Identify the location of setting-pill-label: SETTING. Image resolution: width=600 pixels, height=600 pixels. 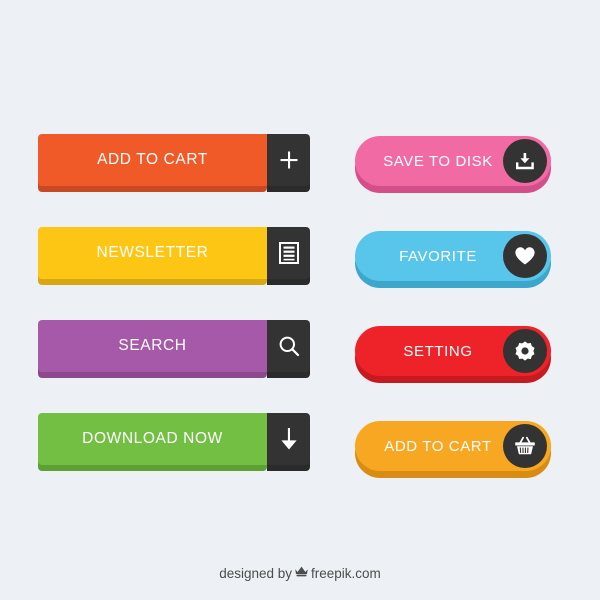
(438, 351).